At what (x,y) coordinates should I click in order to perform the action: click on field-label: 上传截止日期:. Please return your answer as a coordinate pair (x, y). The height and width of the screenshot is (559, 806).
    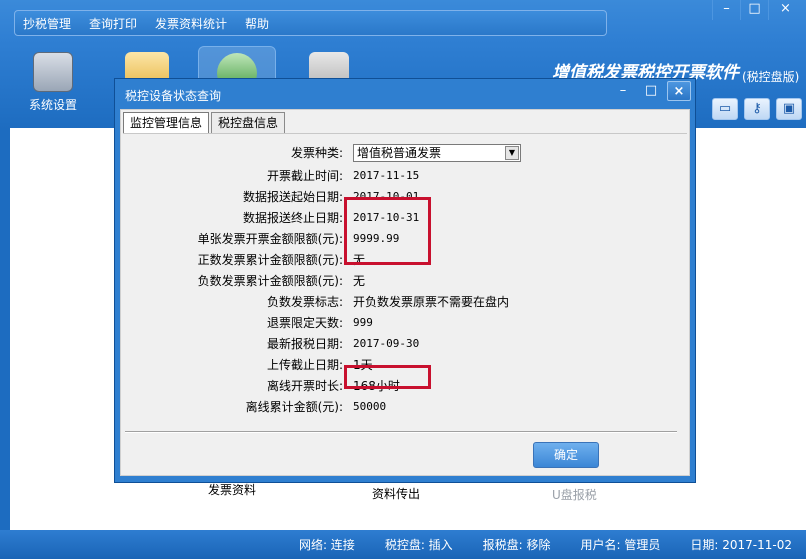
    Looking at the image, I should click on (304, 365).